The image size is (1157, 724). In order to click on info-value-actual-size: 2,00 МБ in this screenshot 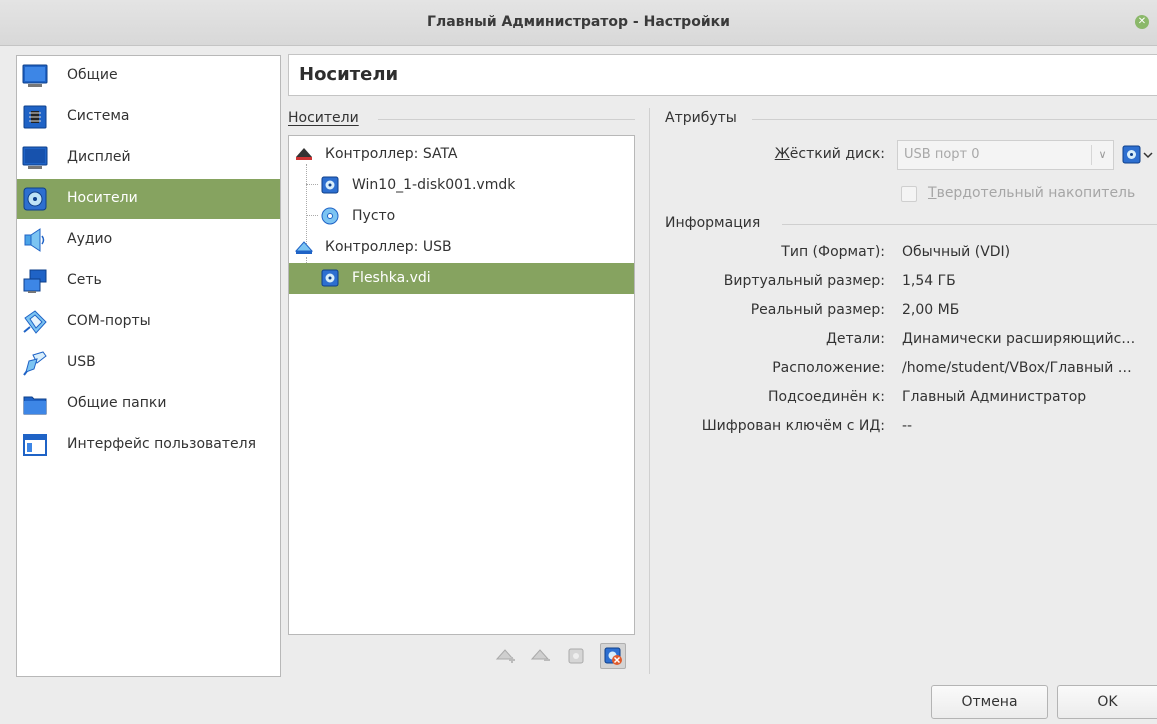, I will do `click(931, 310)`.